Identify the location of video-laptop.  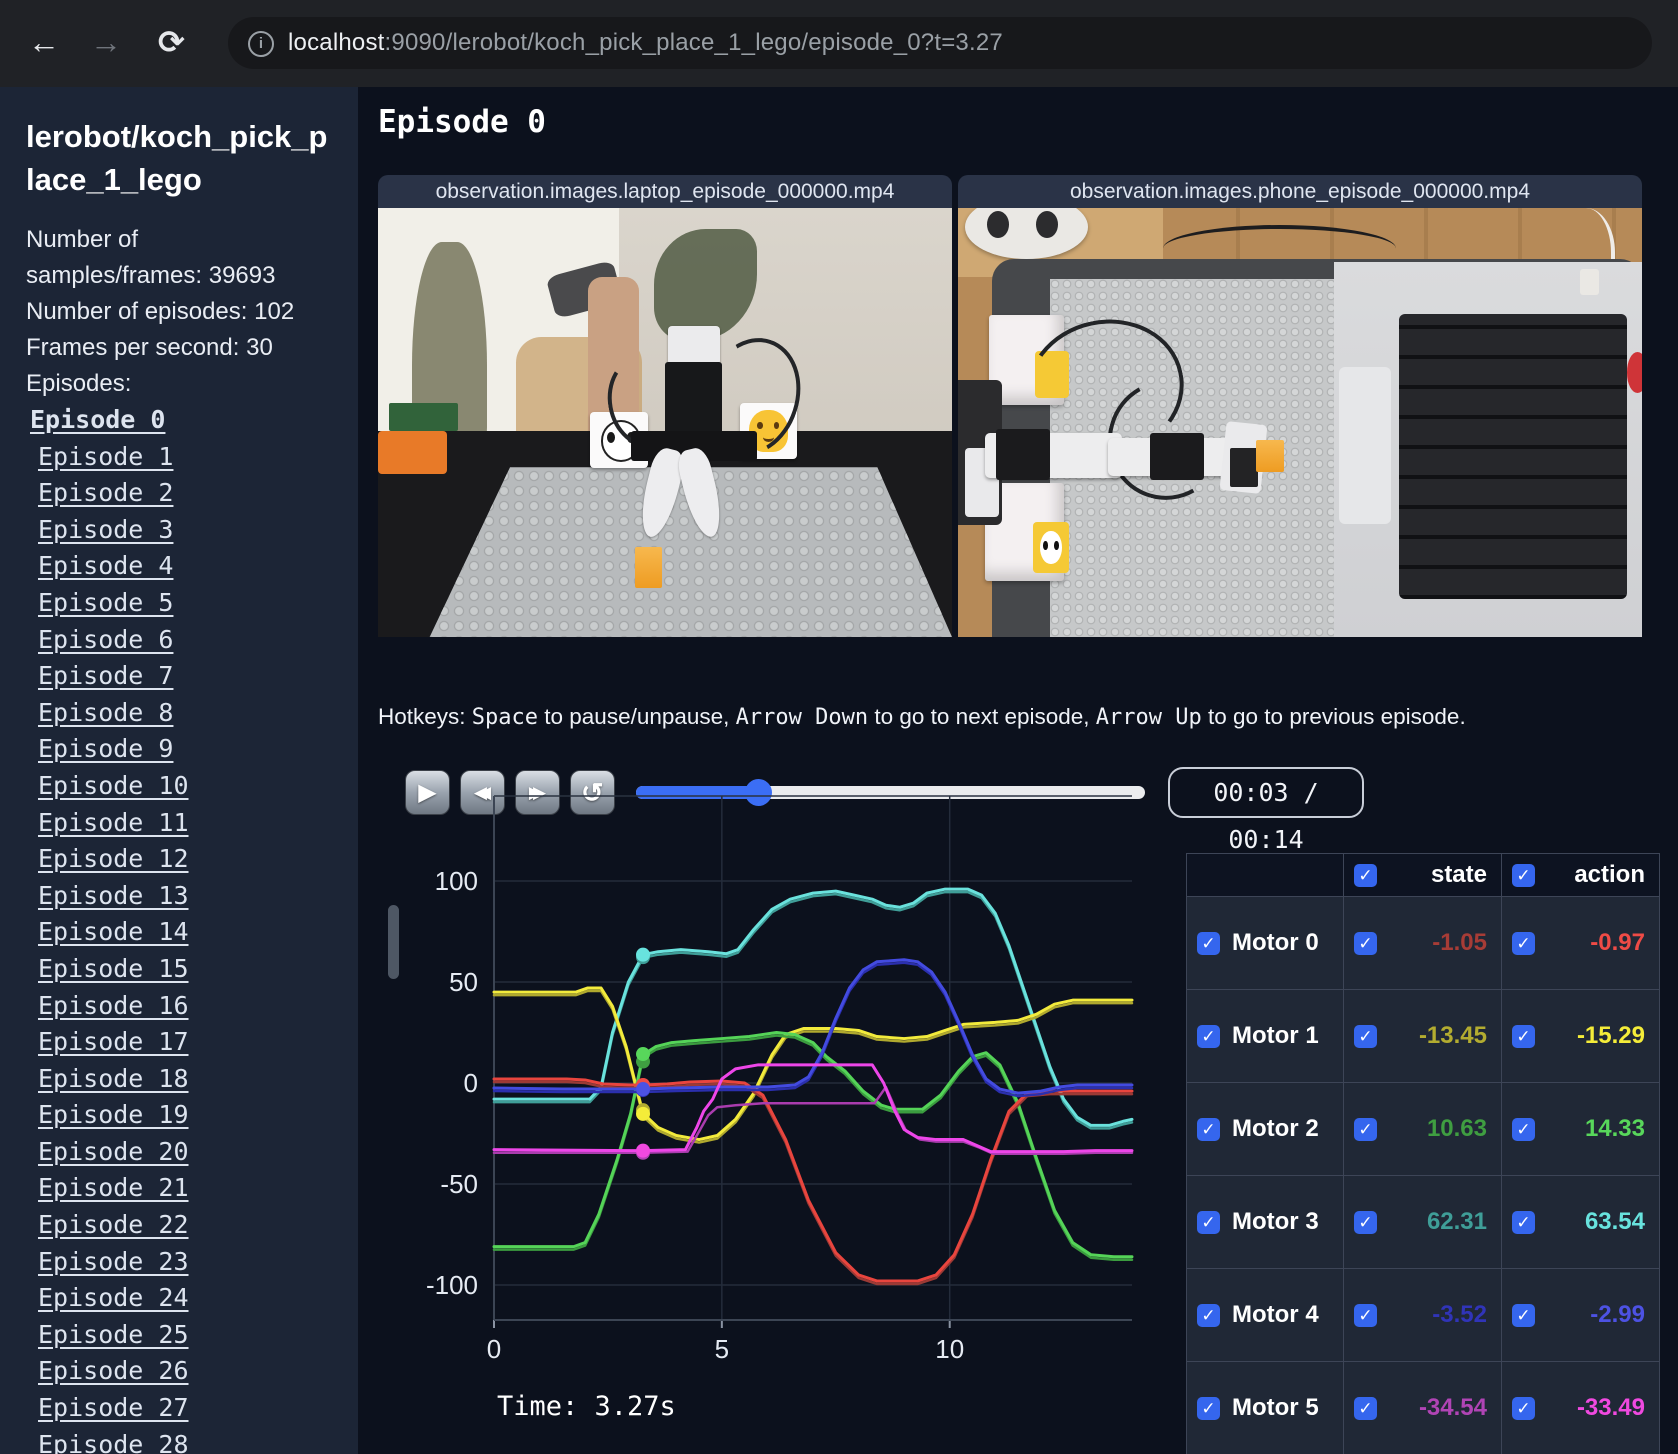
(665, 422).